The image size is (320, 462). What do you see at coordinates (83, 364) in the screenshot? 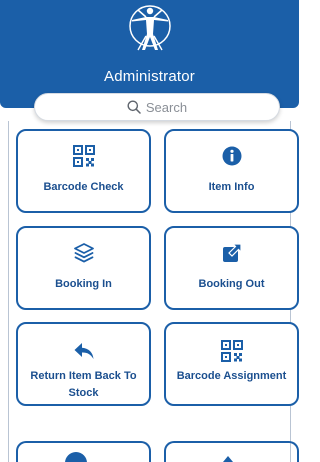
I see `return-item-tile: Return Item Back To Stock` at bounding box center [83, 364].